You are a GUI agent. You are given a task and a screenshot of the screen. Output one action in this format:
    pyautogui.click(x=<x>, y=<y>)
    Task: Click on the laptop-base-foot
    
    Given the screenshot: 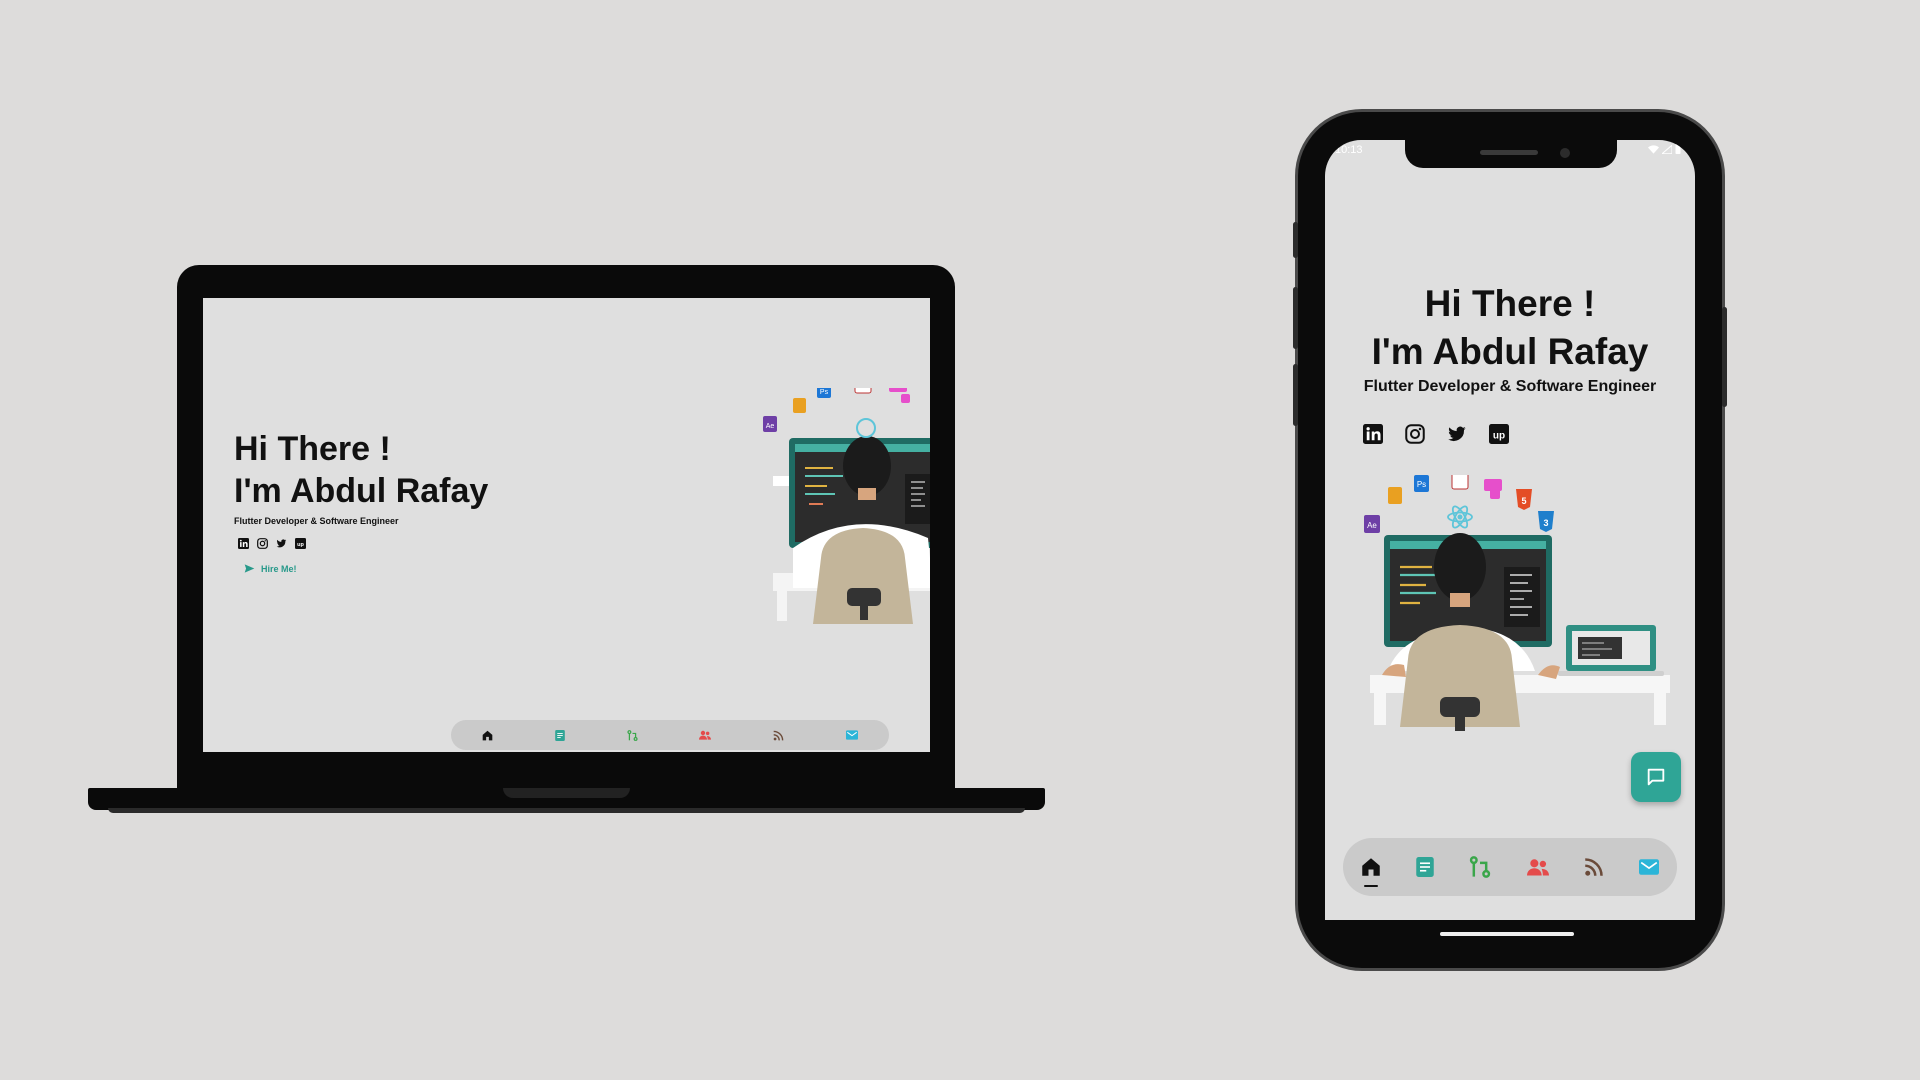 What is the action you would take?
    pyautogui.click(x=566, y=810)
    